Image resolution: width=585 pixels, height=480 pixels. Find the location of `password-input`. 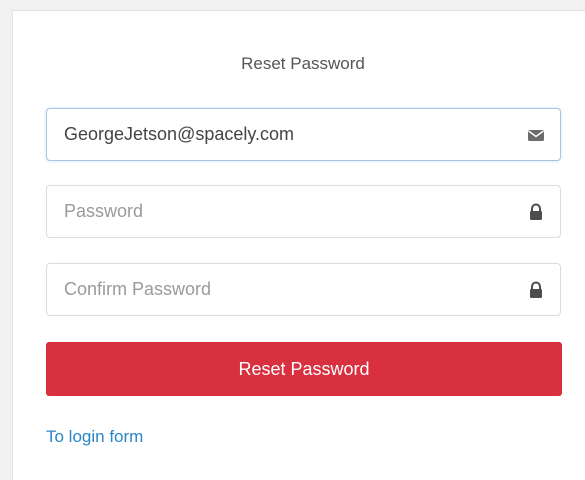

password-input is located at coordinates (267, 211).